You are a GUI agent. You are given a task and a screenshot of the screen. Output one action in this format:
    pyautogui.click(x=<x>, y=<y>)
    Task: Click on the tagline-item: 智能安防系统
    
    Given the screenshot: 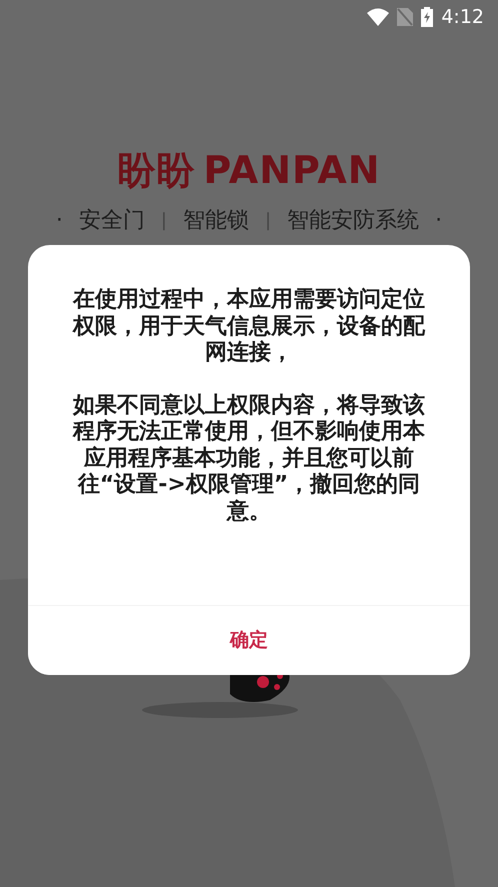 What is the action you would take?
    pyautogui.click(x=353, y=221)
    